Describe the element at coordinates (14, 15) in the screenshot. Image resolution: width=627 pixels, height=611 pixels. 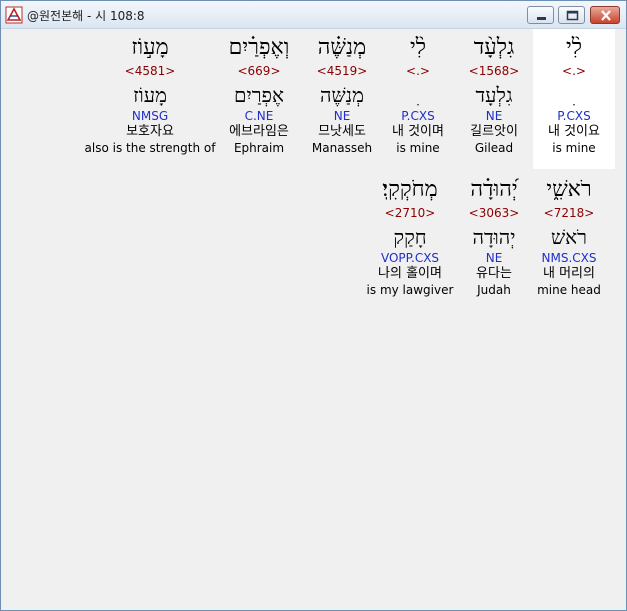
I see `app-icon` at that location.